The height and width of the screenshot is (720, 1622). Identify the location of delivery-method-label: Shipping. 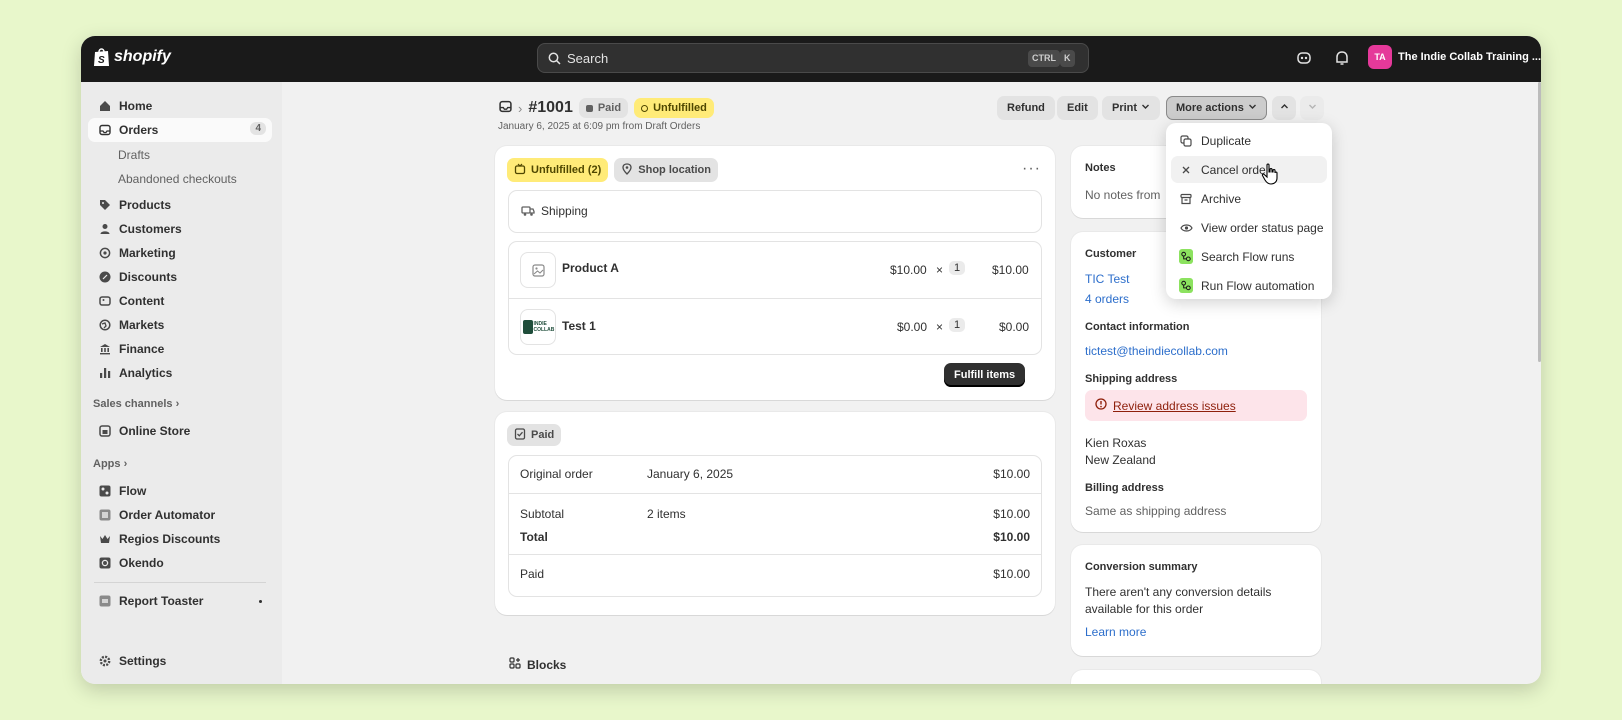
(564, 211).